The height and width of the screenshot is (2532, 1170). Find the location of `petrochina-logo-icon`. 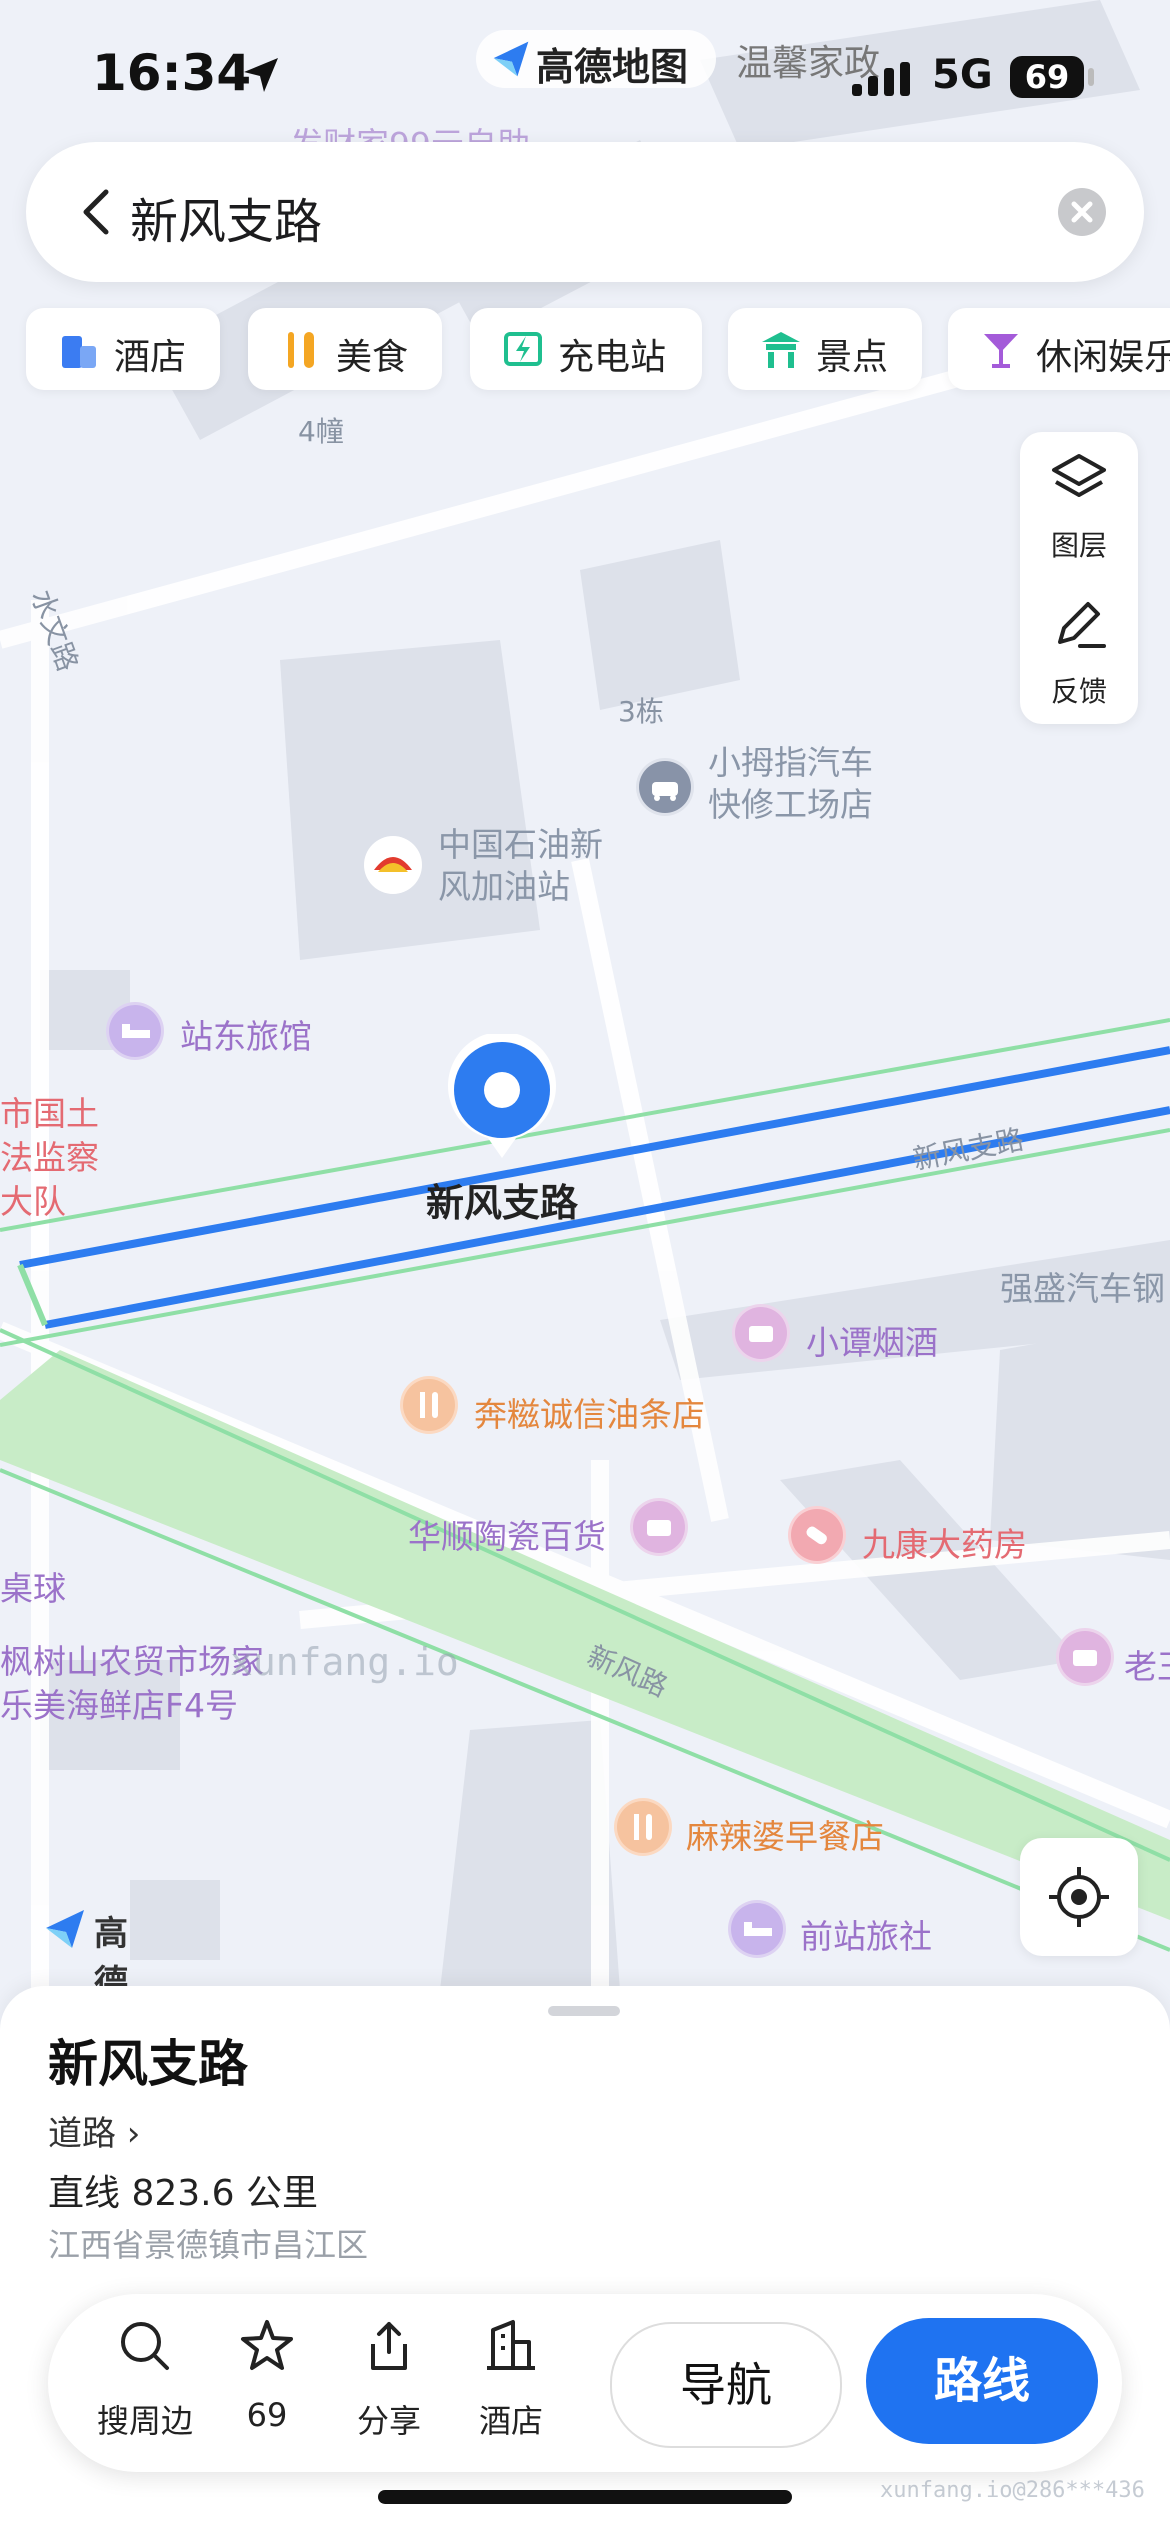

petrochina-logo-icon is located at coordinates (393, 865).